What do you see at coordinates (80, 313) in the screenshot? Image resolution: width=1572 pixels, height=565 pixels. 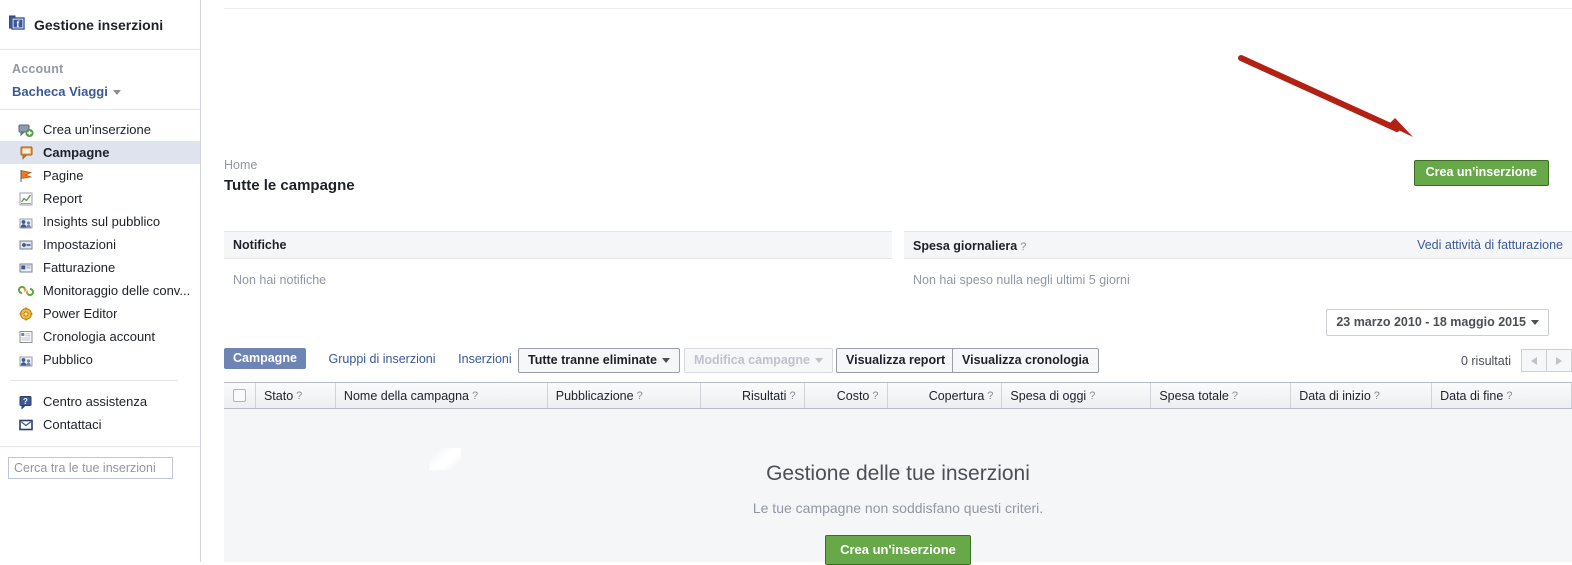 I see `sidebar-item-label: Power Editor` at bounding box center [80, 313].